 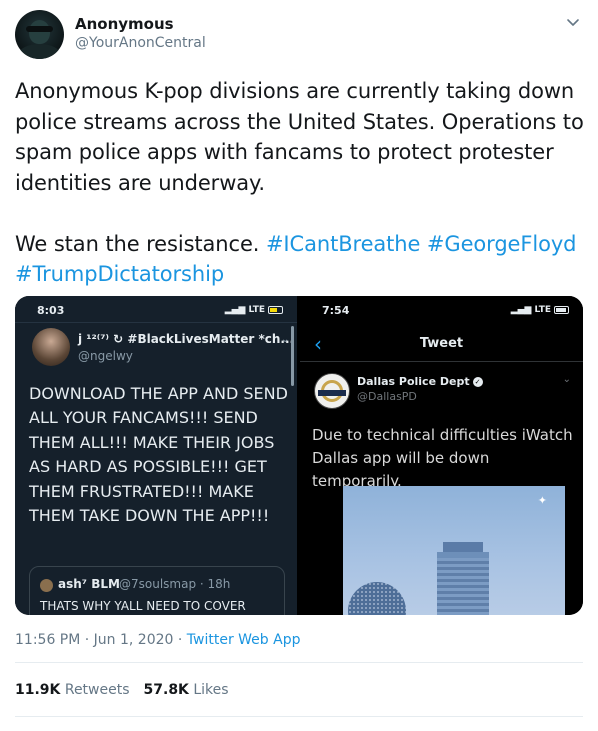 What do you see at coordinates (573, 22) in the screenshot?
I see `chevron-down-icon` at bounding box center [573, 22].